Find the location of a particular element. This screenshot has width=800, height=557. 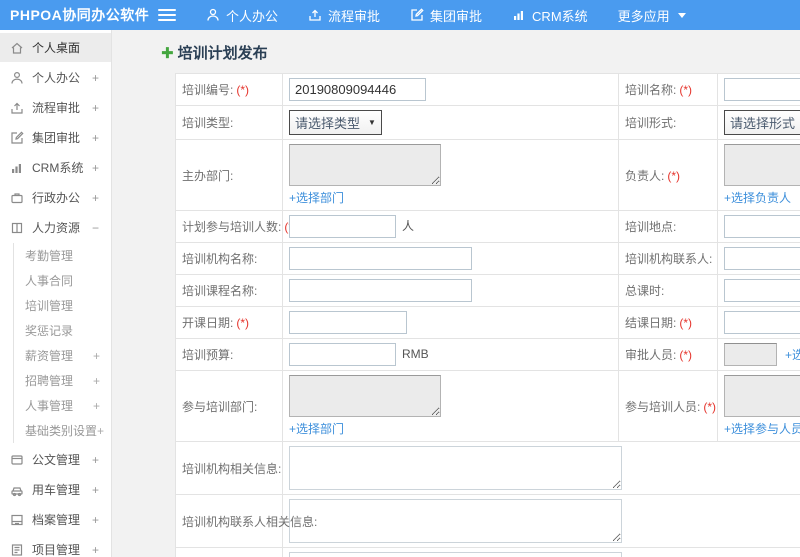

nav-crm-system: CRM系统 is located at coordinates (550, 15).